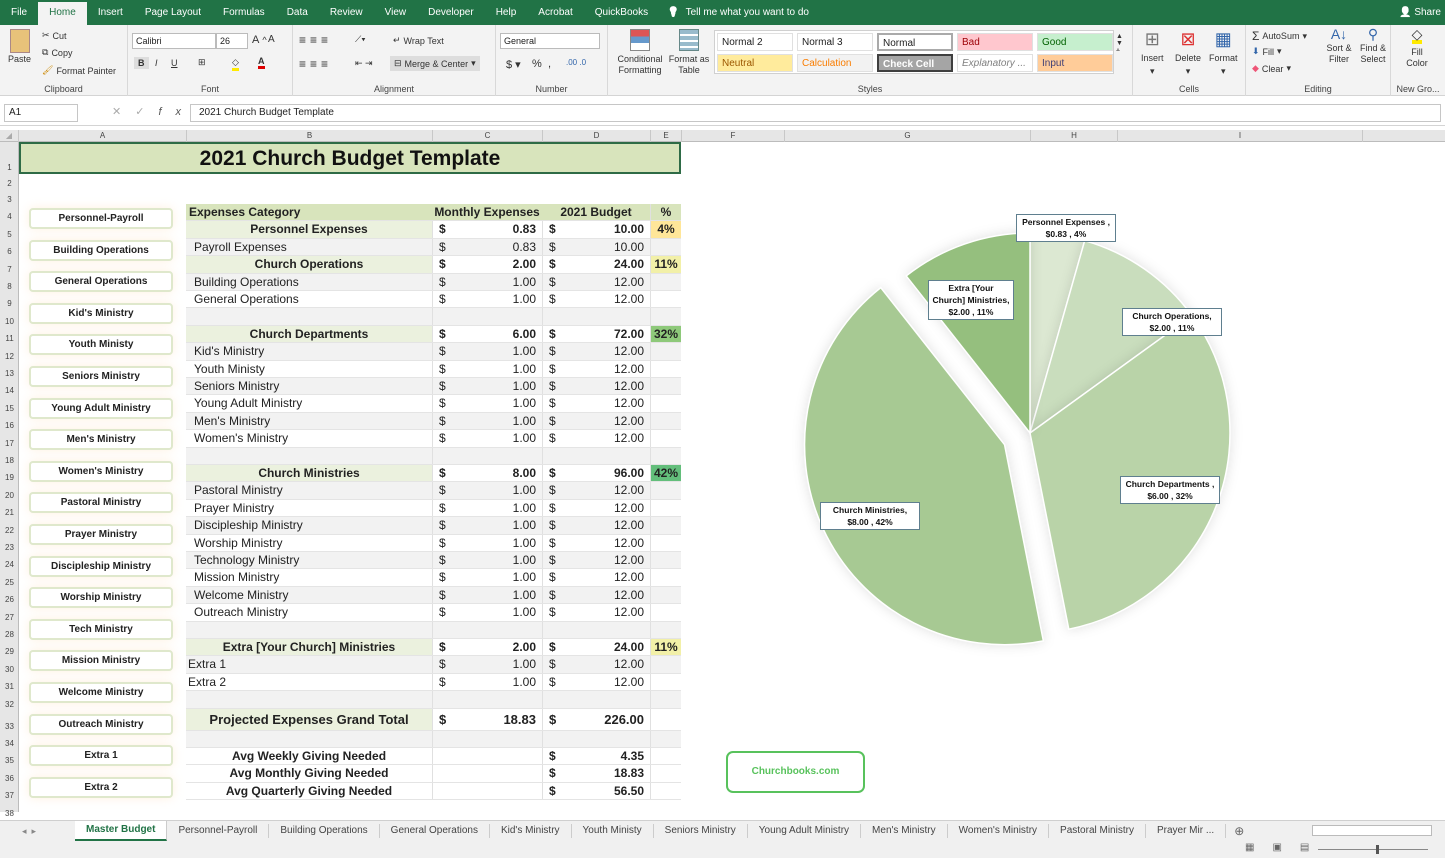 The image size is (1445, 858). Describe the element at coordinates (689, 52) in the screenshot. I see `format-as-table-button: Format as Table` at that location.